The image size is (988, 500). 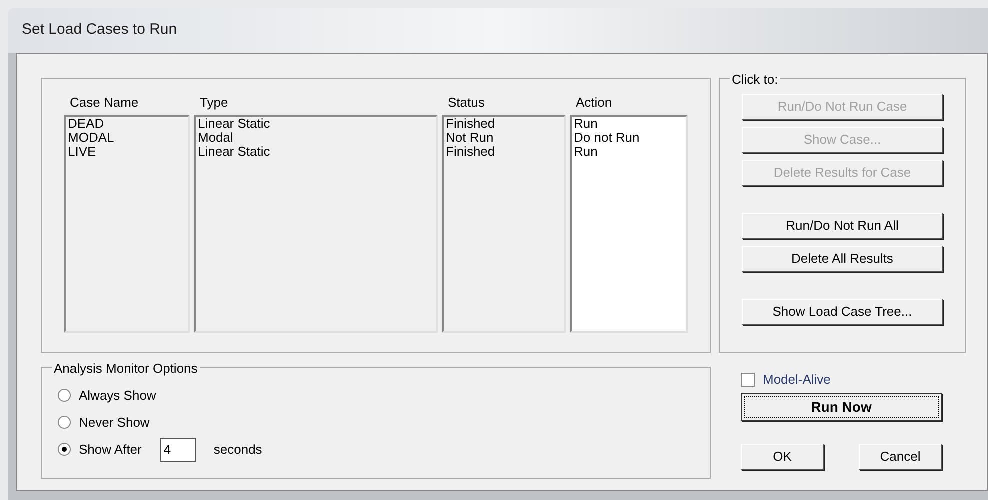 I want to click on dialog-button: OK, so click(x=782, y=457).